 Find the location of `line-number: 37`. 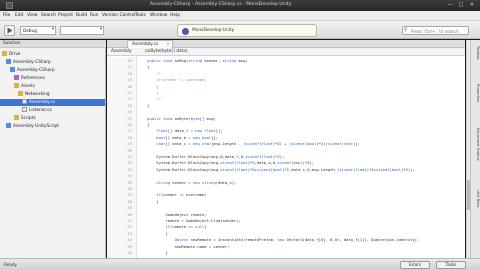

line-number: 37 is located at coordinates (129, 195).